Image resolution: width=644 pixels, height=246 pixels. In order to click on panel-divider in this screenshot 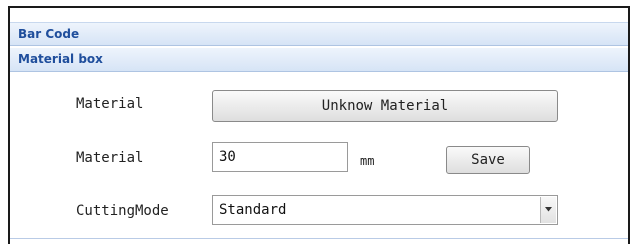, I will do `click(319, 238)`.